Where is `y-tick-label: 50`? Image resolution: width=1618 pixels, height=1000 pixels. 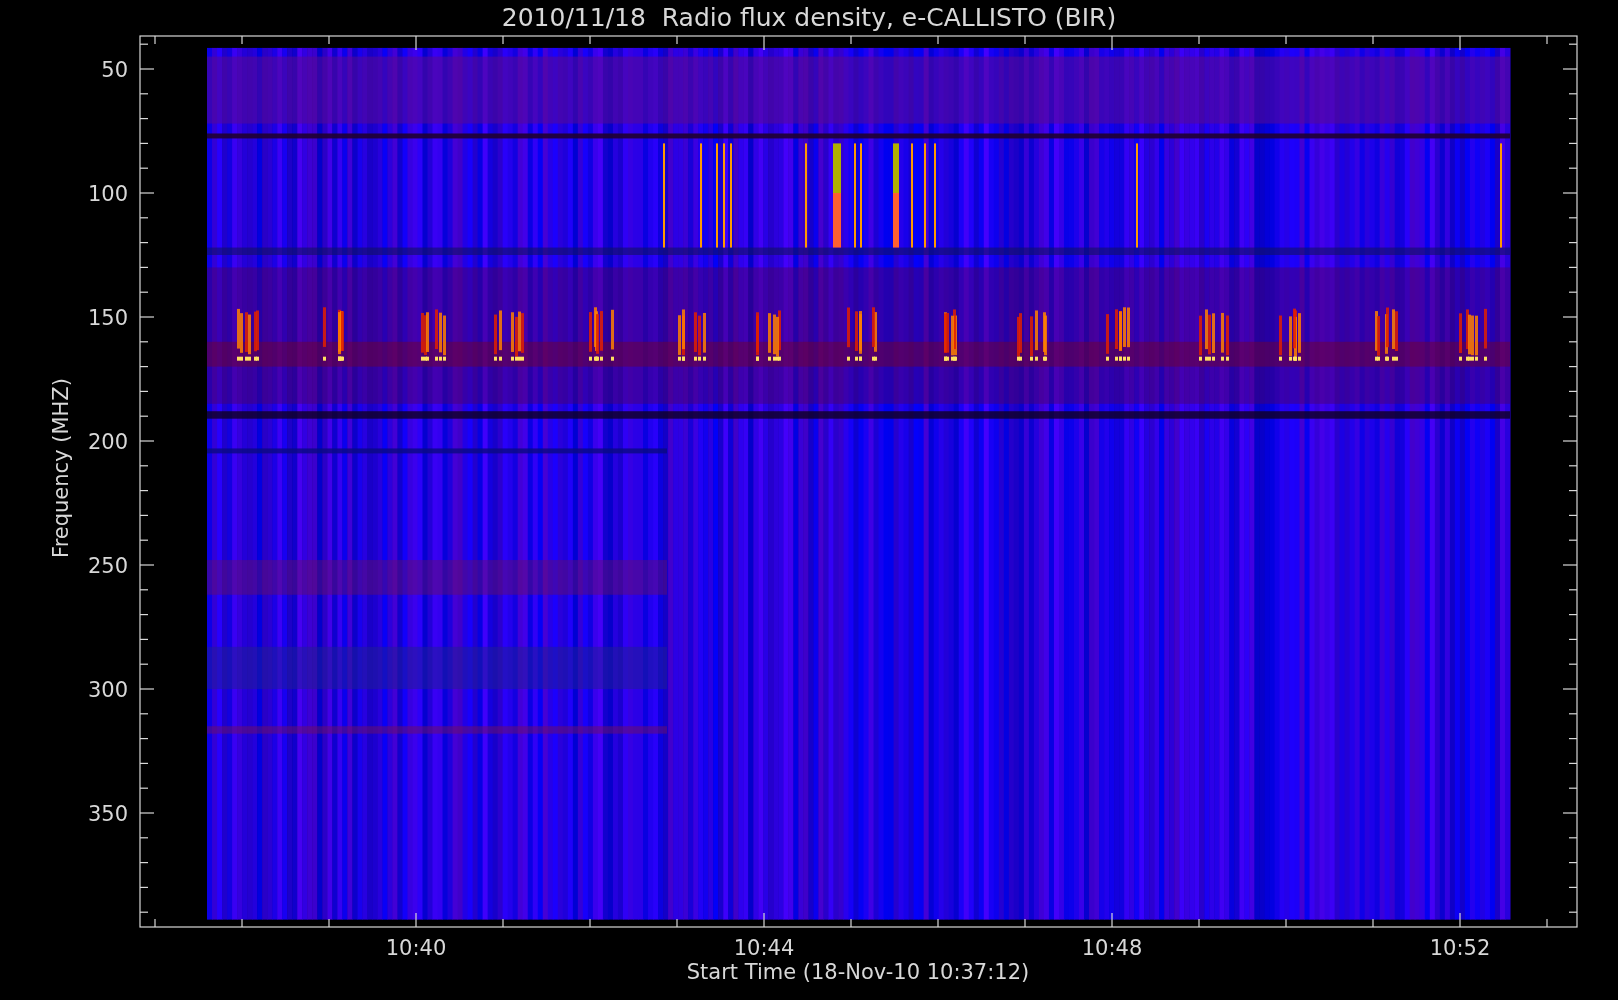
y-tick-label: 50 is located at coordinates (114, 70).